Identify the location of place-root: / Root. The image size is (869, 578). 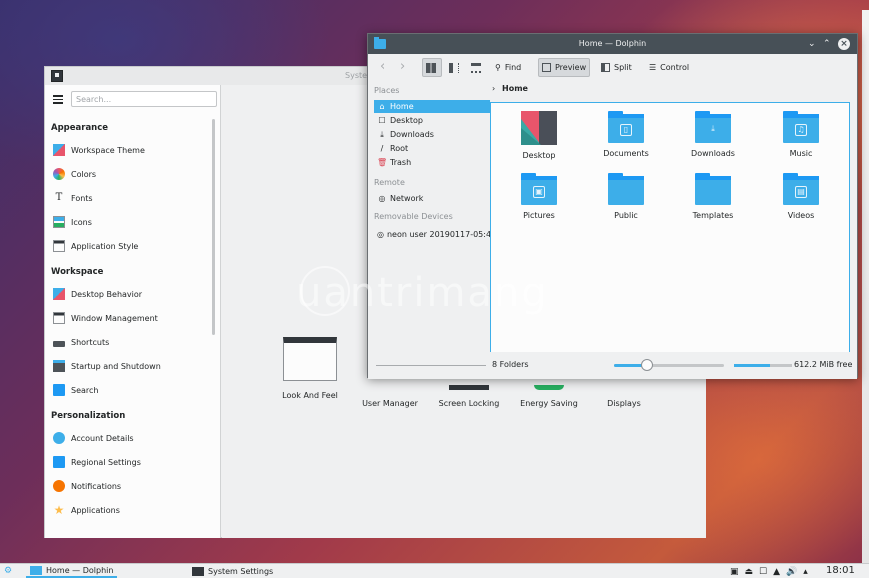
(432, 148).